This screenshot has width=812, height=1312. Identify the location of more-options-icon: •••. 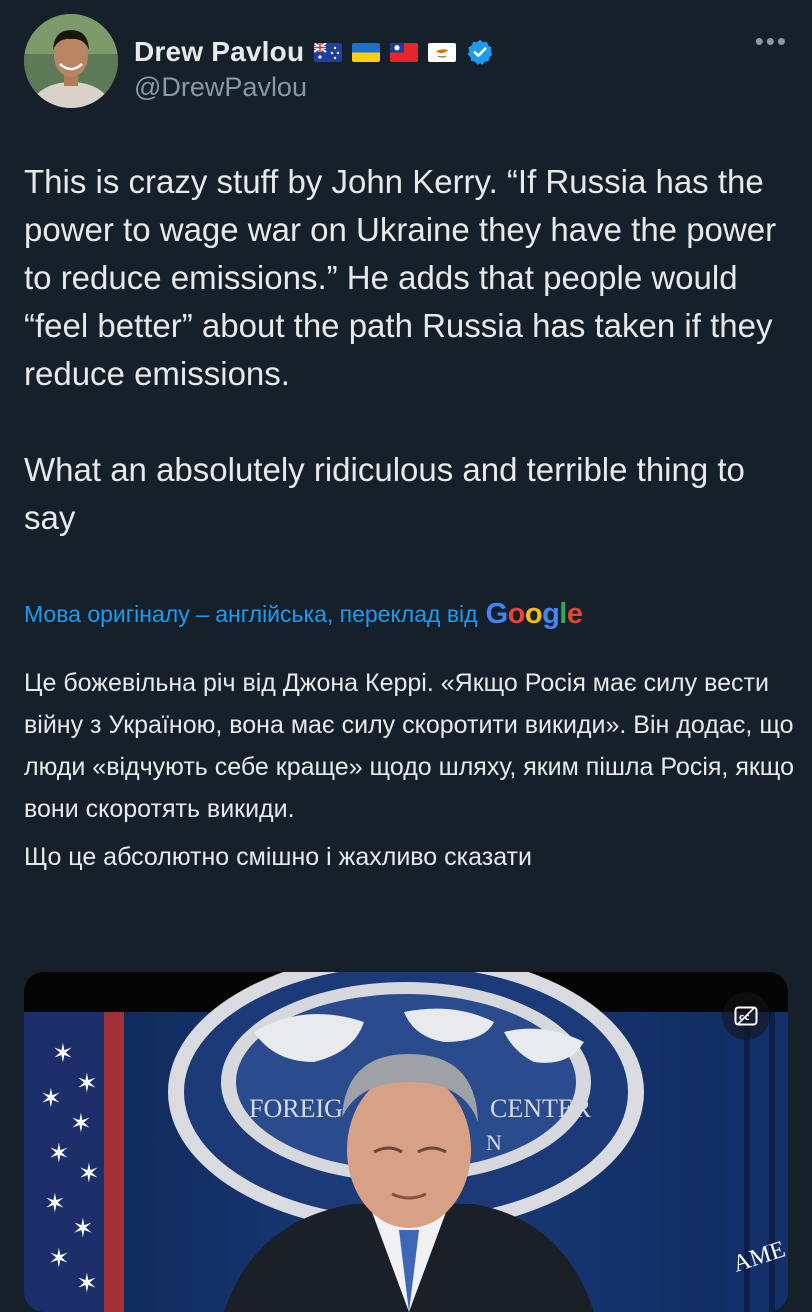
(771, 41).